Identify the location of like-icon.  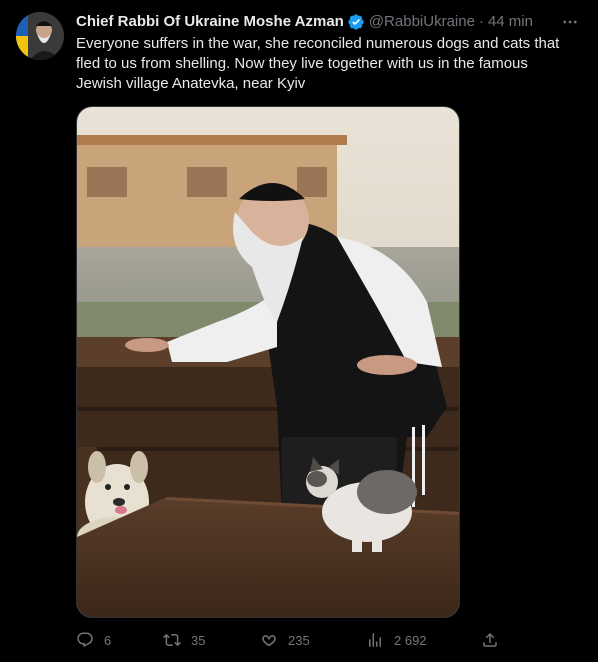
(269, 640).